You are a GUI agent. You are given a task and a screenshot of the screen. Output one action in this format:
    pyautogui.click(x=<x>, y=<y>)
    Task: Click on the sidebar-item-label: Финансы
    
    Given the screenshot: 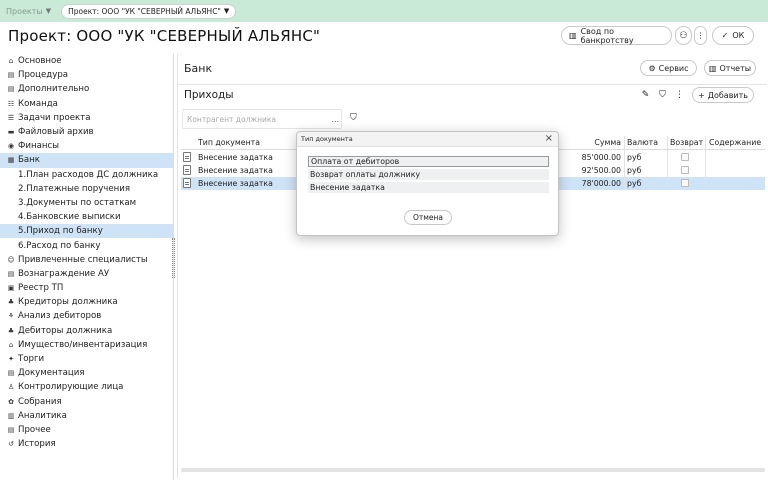 What is the action you would take?
    pyautogui.click(x=38, y=146)
    